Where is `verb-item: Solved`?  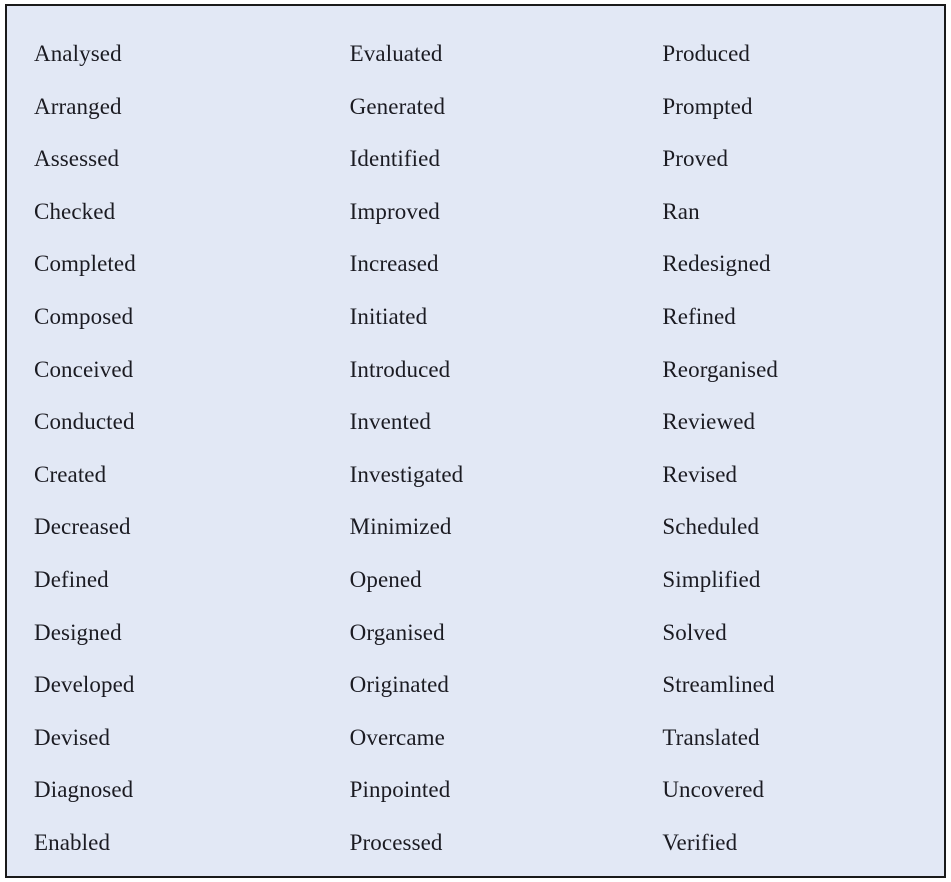
verb-item: Solved is located at coordinates (694, 632).